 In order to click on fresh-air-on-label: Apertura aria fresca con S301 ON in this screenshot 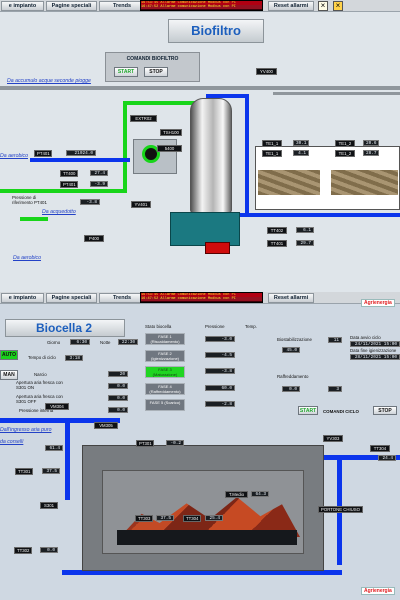, I will do `click(39, 385)`.